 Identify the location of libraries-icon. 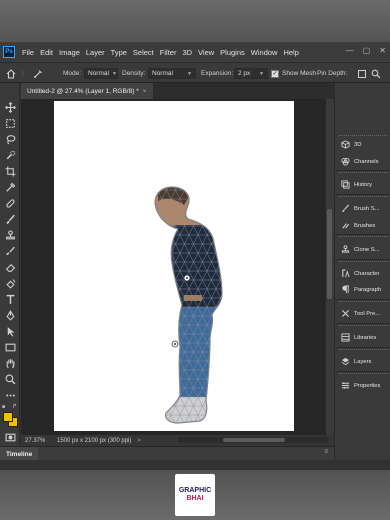
(345, 338).